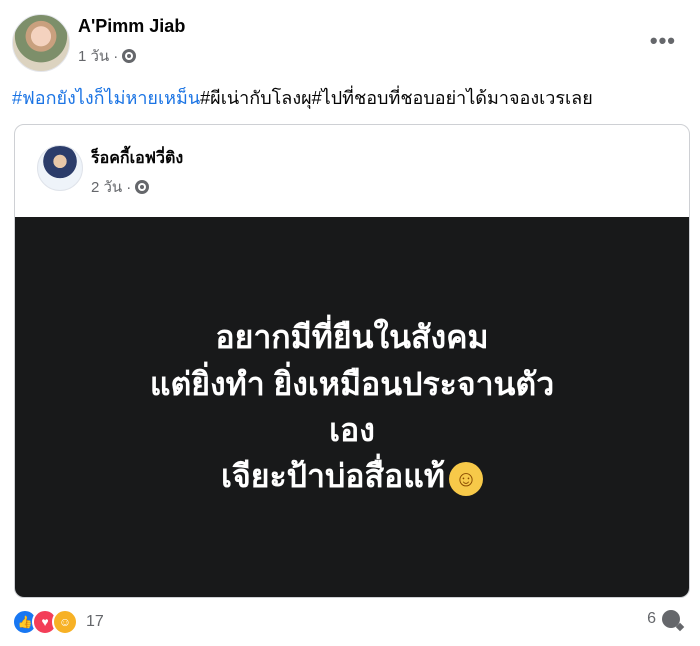 Image resolution: width=700 pixels, height=646 pixels. I want to click on quote-line-1: อยากมีที่ยืนในสังคม, so click(352, 337).